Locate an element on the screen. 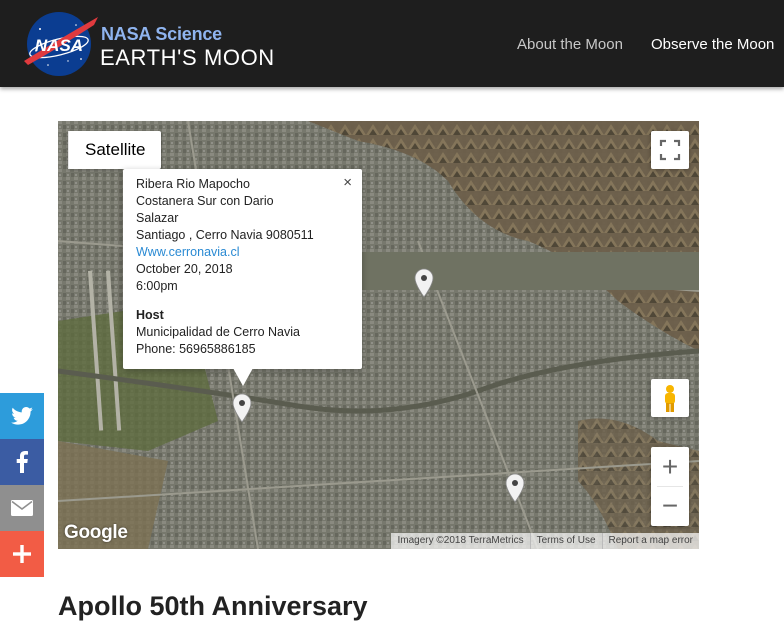  share-facebook-button is located at coordinates (22, 462).